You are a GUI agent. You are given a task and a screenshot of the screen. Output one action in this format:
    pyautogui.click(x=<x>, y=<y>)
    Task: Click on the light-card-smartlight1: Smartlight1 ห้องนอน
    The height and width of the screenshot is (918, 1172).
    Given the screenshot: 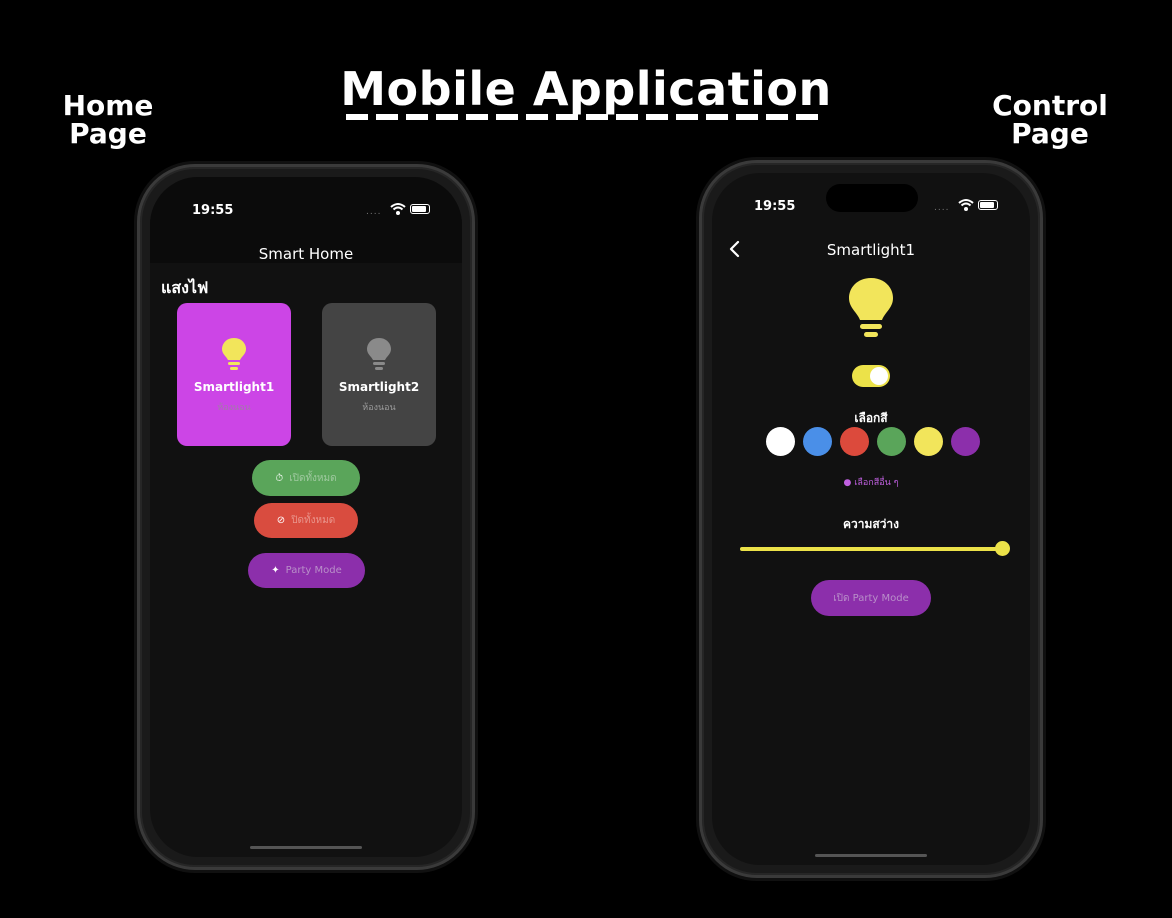 What is the action you would take?
    pyautogui.click(x=234, y=374)
    